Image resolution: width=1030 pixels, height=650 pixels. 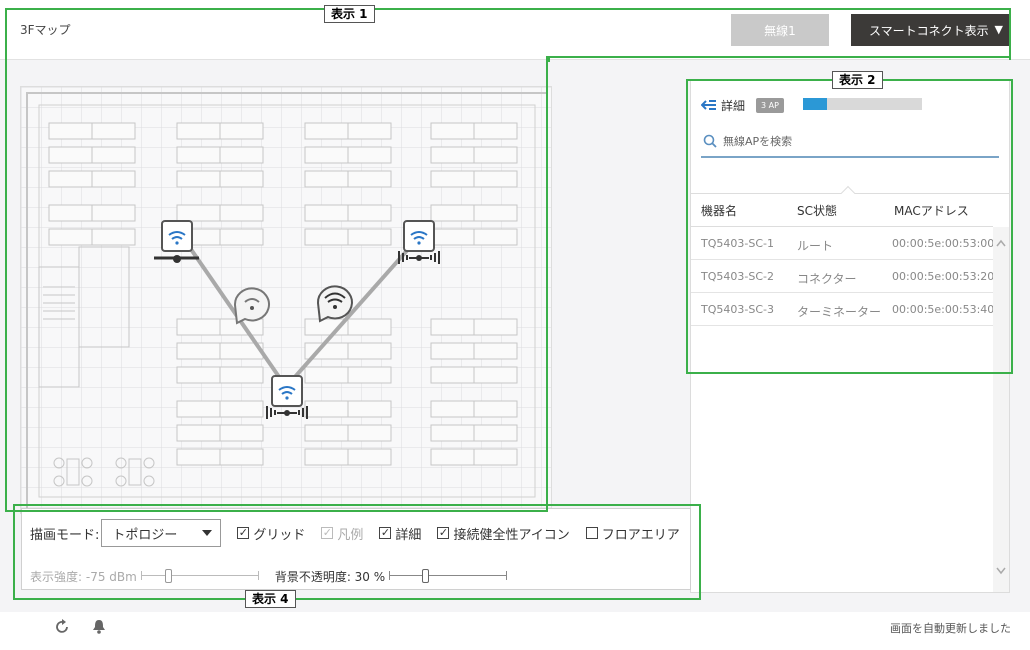 What do you see at coordinates (839, 312) in the screenshot?
I see `cell-sc-state: ターミネーター` at bounding box center [839, 312].